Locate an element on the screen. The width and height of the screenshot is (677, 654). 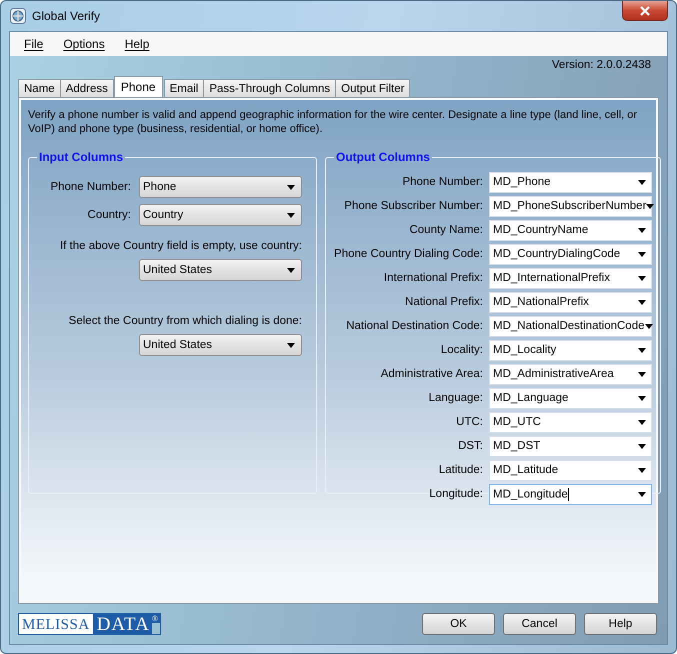
globe-icon is located at coordinates (18, 16).